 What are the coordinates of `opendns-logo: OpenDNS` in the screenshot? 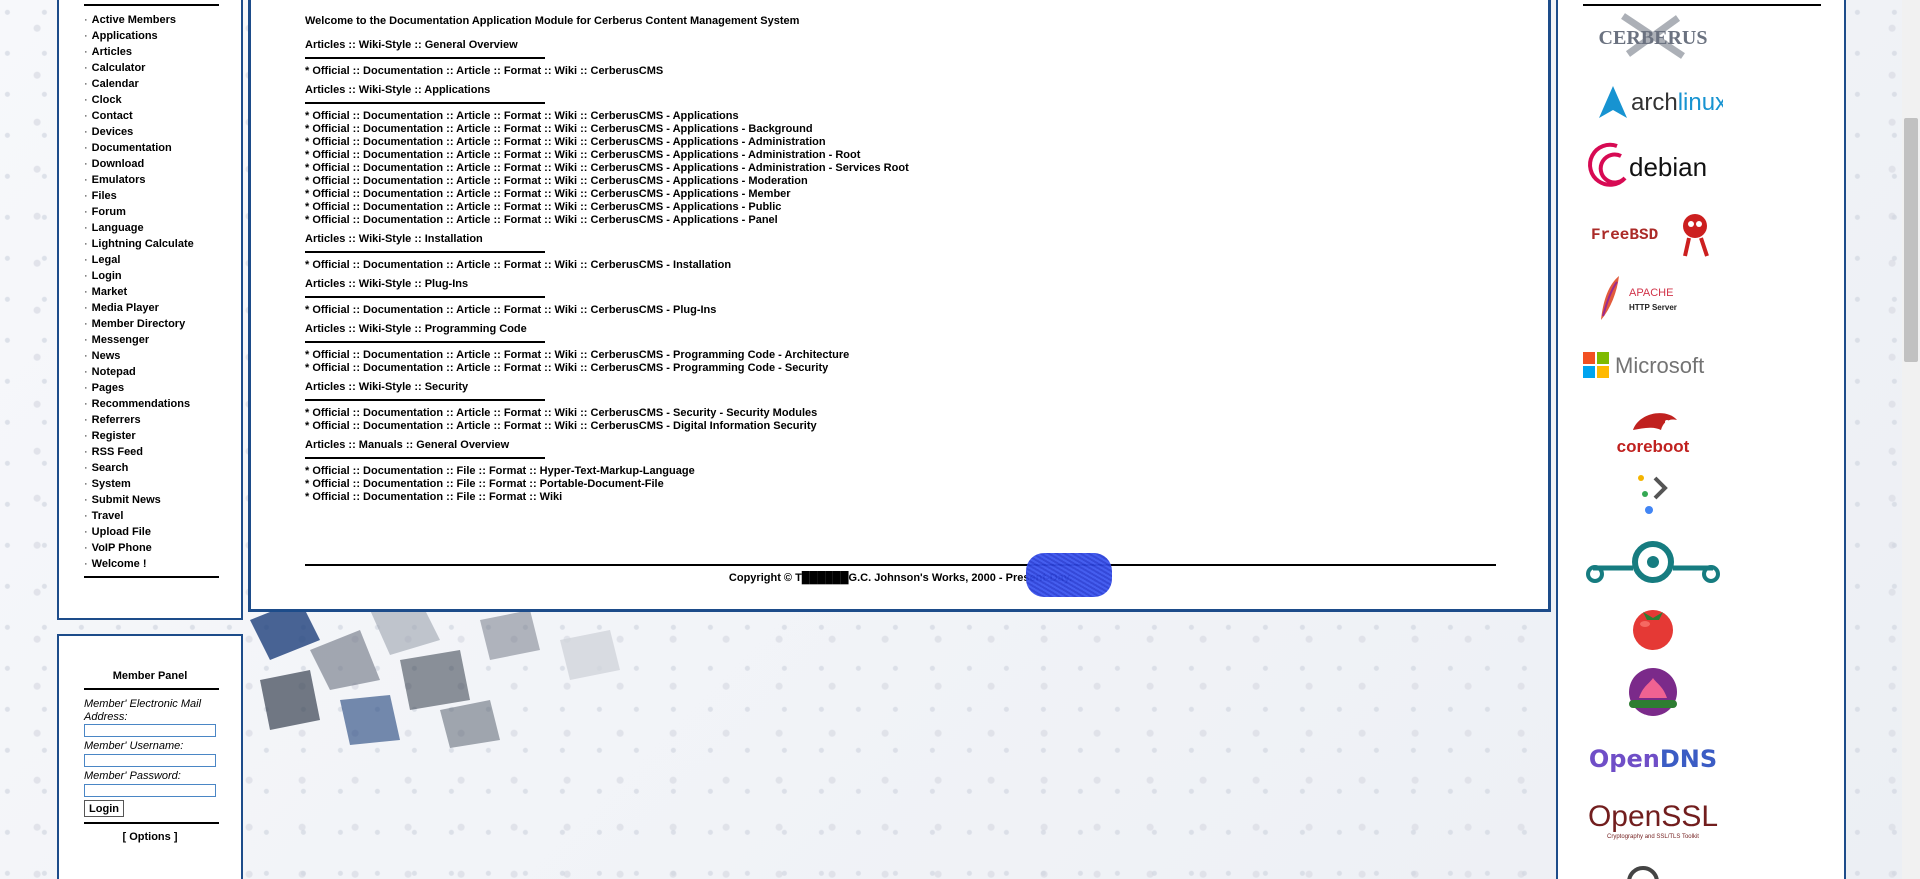 It's located at (1653, 758).